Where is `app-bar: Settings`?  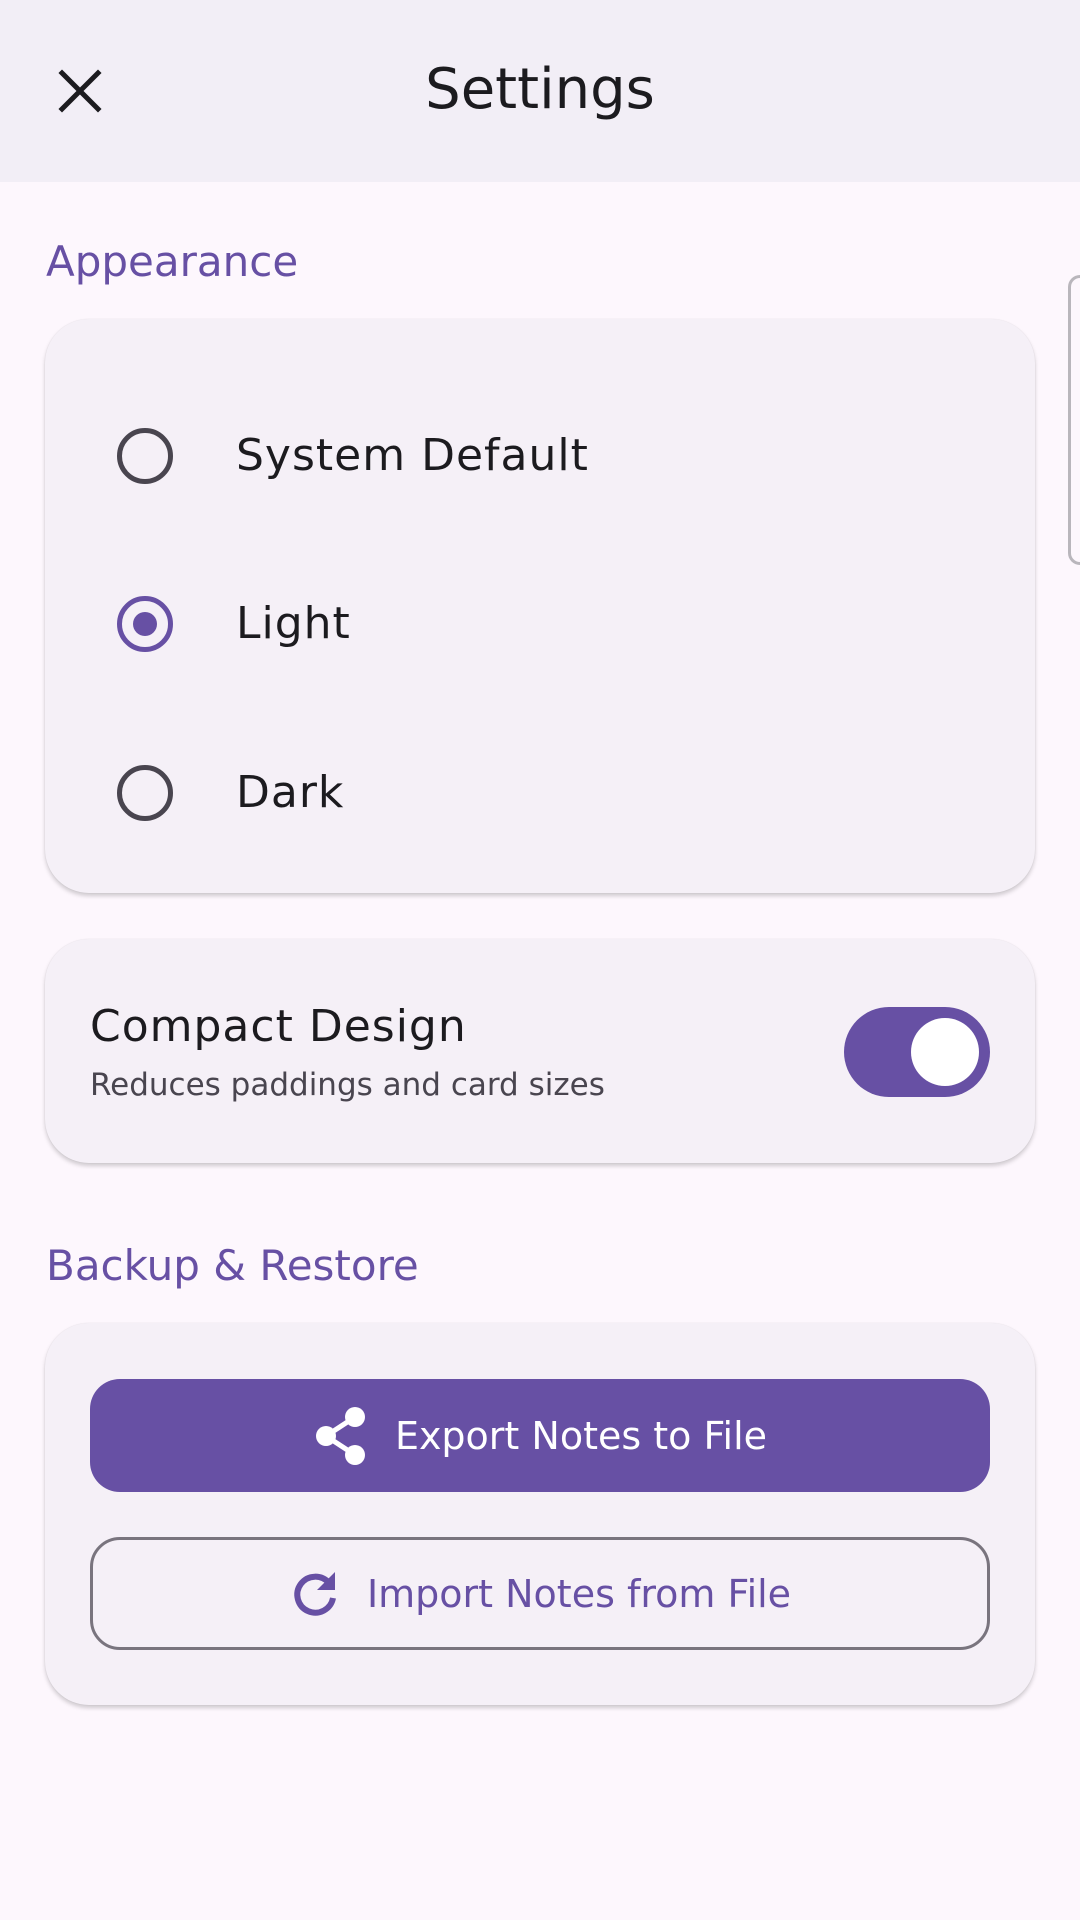
app-bar: Settings is located at coordinates (540, 91).